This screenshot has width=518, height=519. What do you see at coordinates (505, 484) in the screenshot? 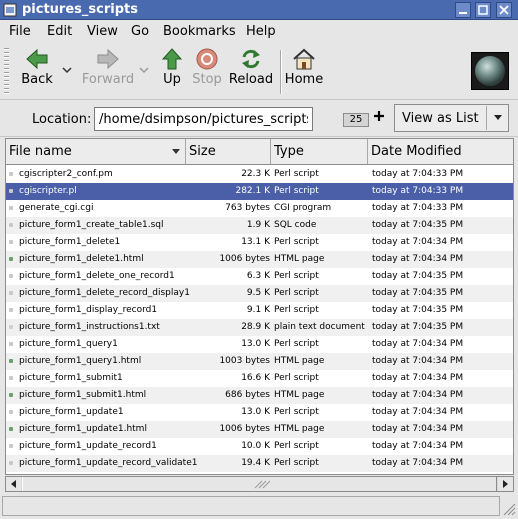
I see `scroll-right-icon` at bounding box center [505, 484].